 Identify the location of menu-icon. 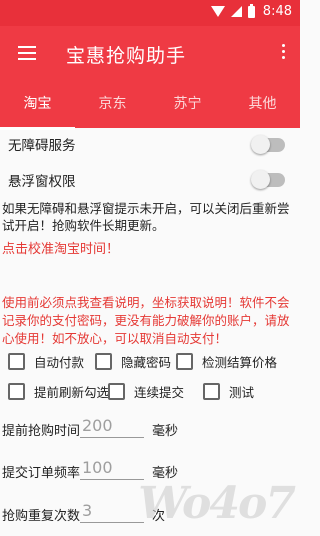
(27, 53).